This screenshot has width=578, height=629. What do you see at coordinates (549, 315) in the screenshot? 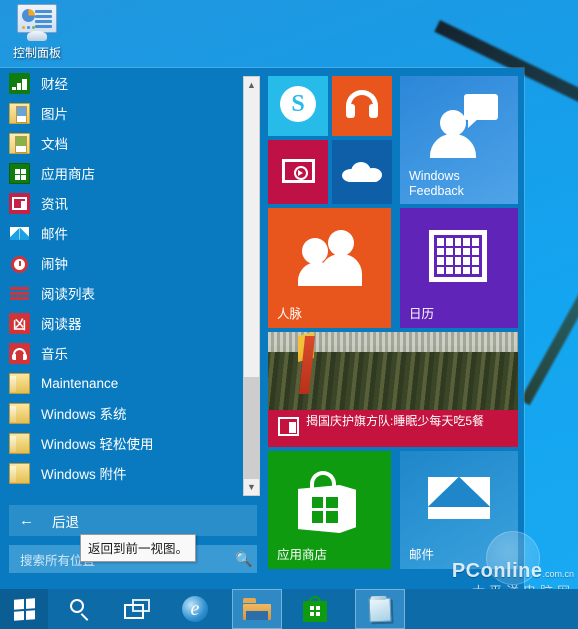
I see `wallpaper-band-lower` at bounding box center [549, 315].